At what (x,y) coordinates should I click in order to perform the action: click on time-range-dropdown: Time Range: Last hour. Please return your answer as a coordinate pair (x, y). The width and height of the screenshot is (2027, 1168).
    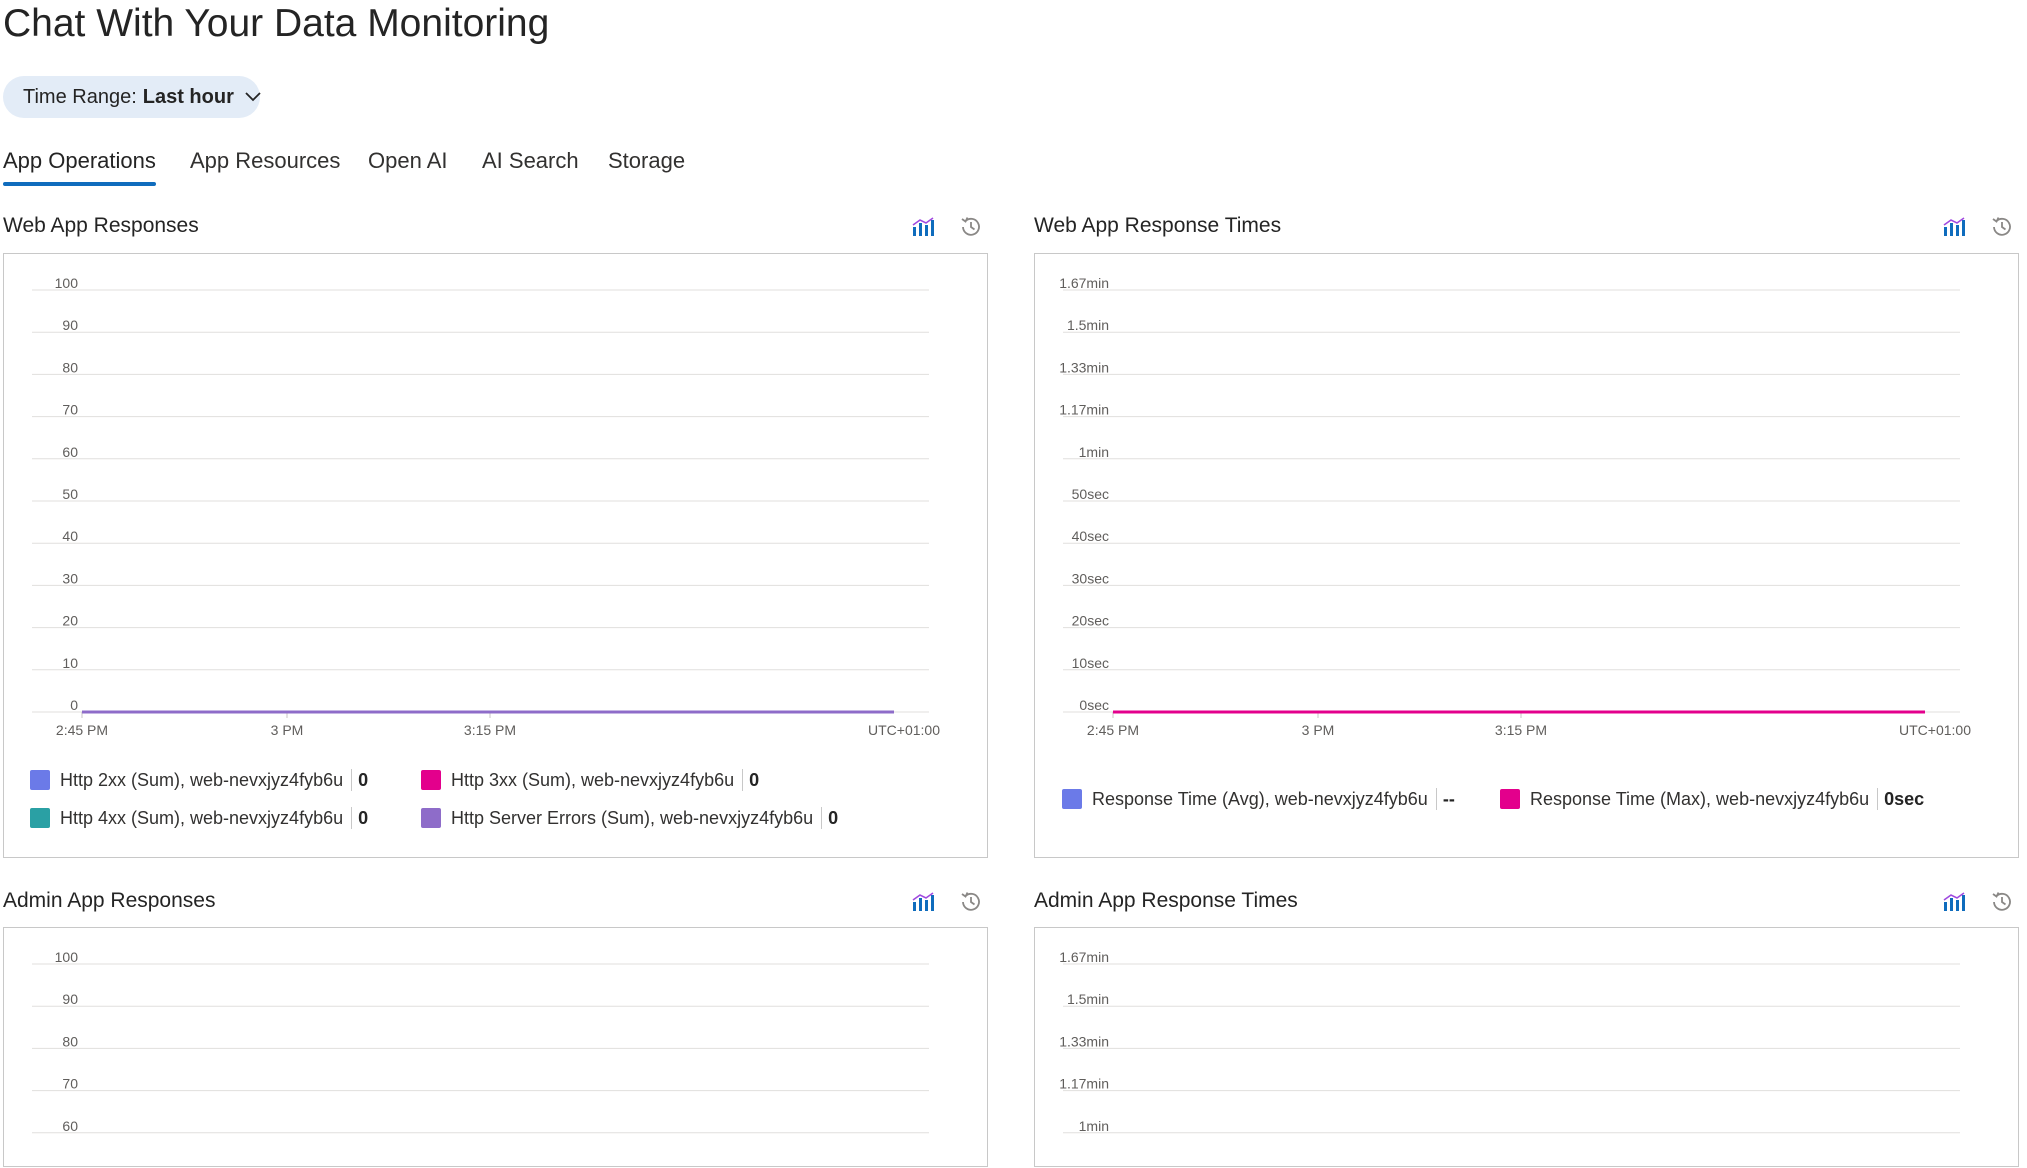
    Looking at the image, I should click on (132, 97).